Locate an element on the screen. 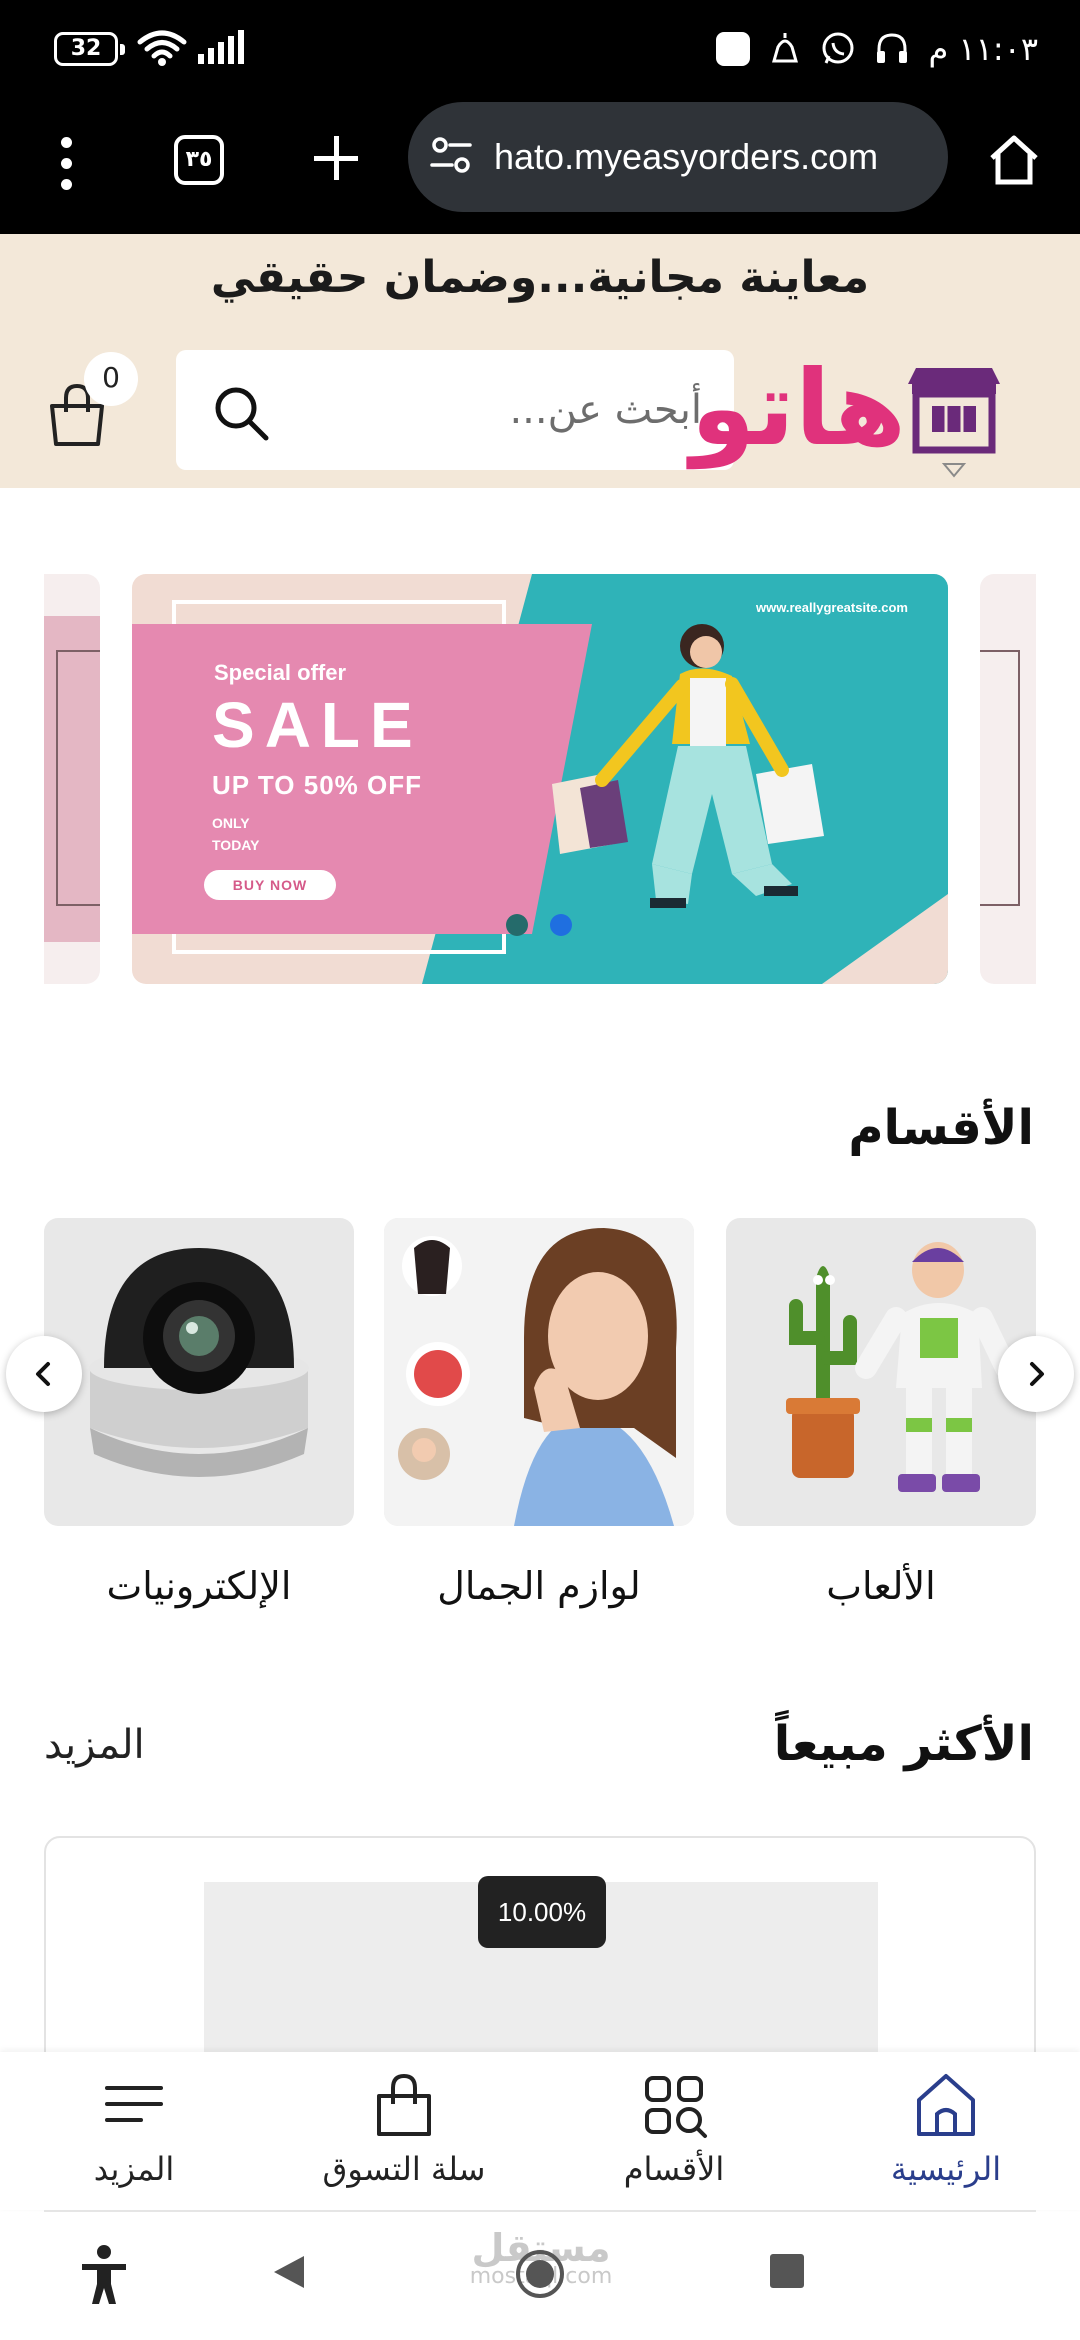 Image resolution: width=1080 pixels, height=2340 pixels. accessibility-icon is located at coordinates (104, 2275).